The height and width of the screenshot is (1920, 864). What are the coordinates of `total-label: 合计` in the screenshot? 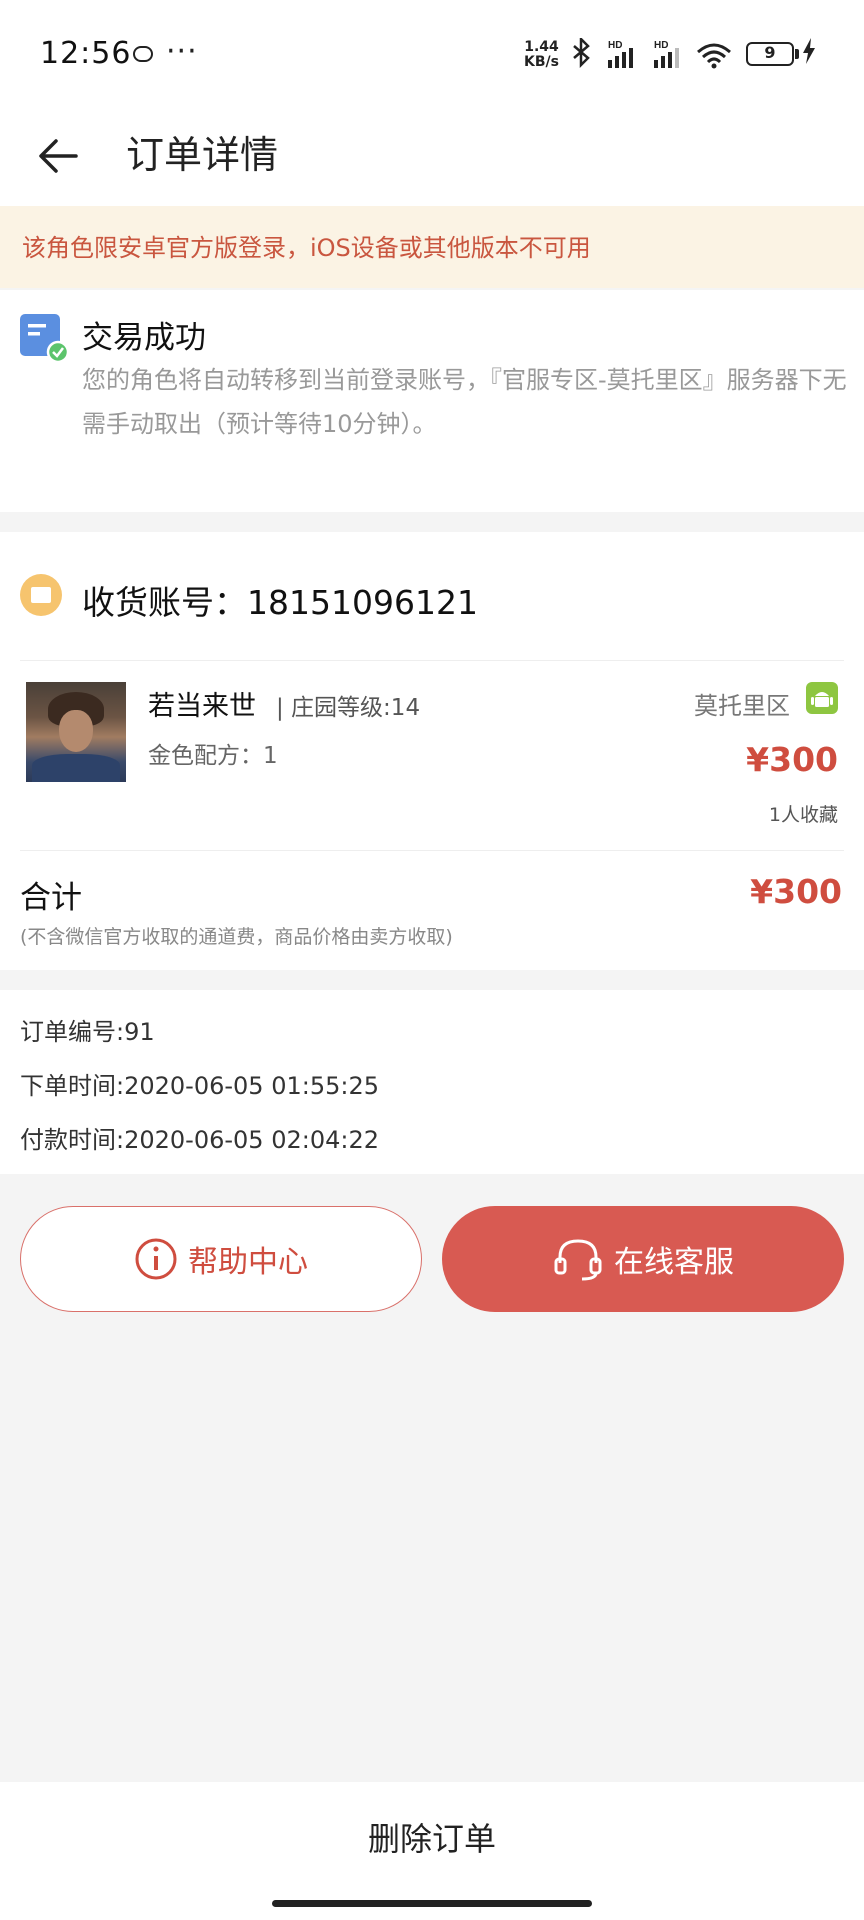 It's located at (51, 898).